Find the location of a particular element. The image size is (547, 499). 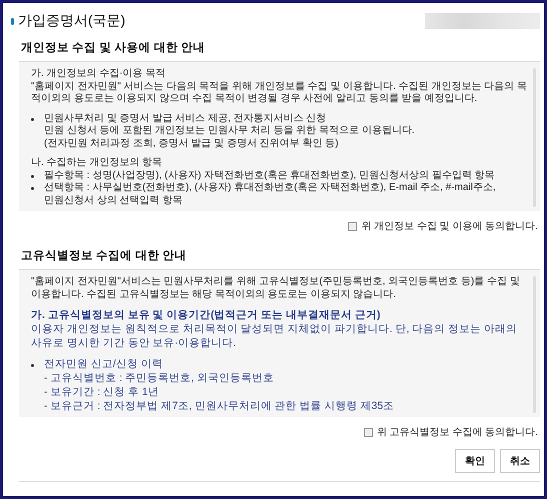

confirm-button: 확인 is located at coordinates (475, 461).